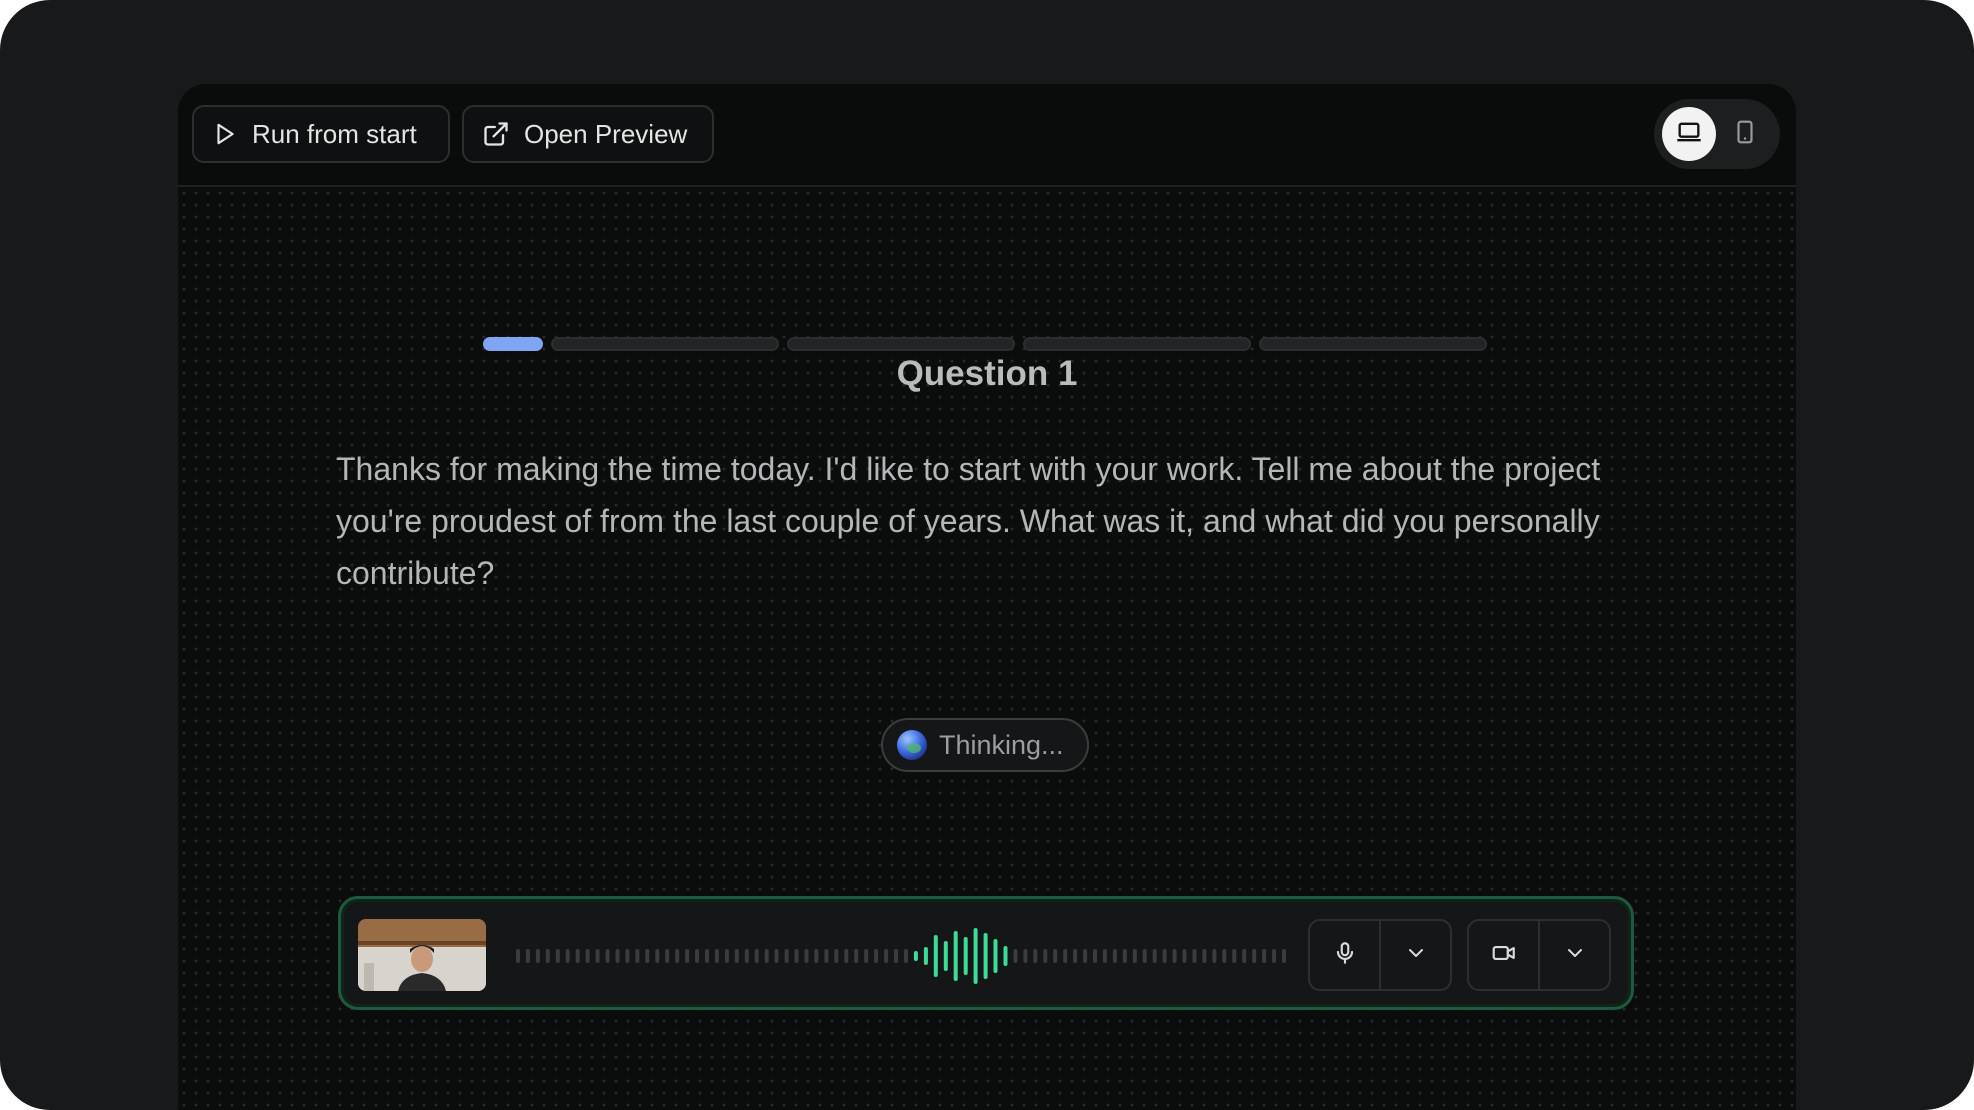 The height and width of the screenshot is (1110, 1974). I want to click on camera-control, so click(1539, 955).